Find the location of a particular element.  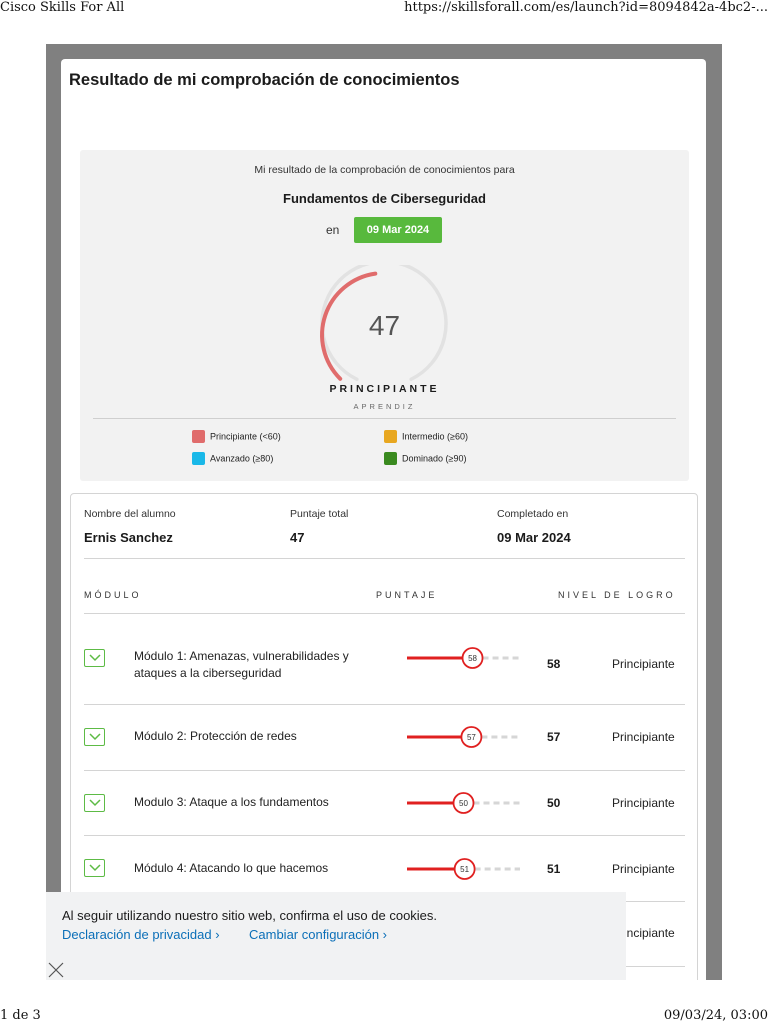

module-name: Módulo 2: Protección de redes is located at coordinates (215, 736).